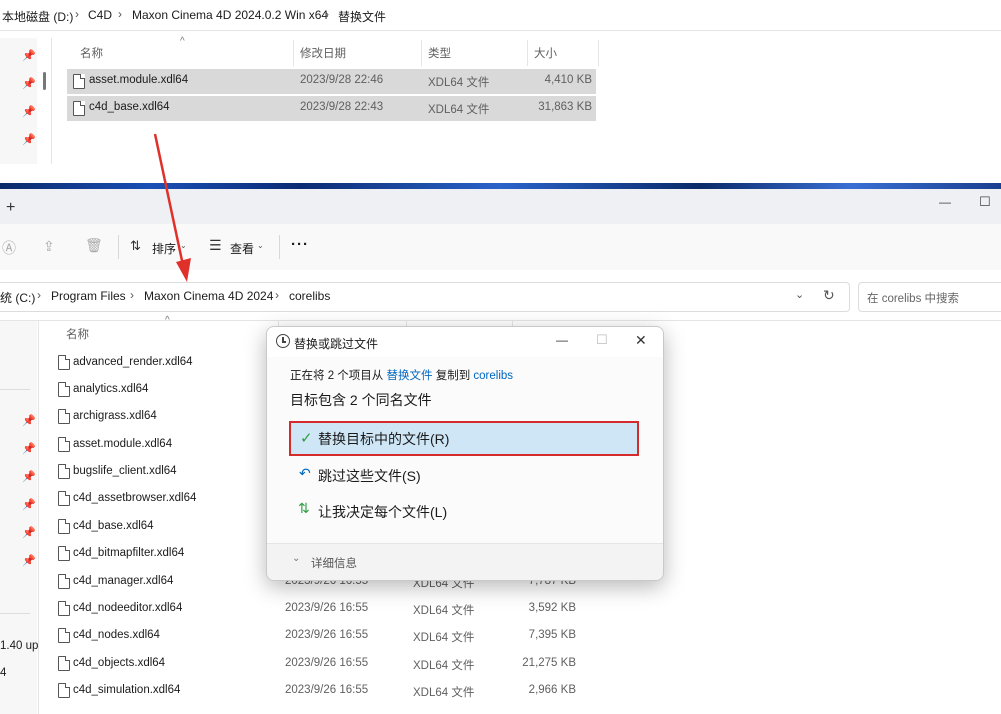 The image size is (1001, 714). Describe the element at coordinates (111, 389) in the screenshot. I see `file-name: analytics.xdl64` at that location.